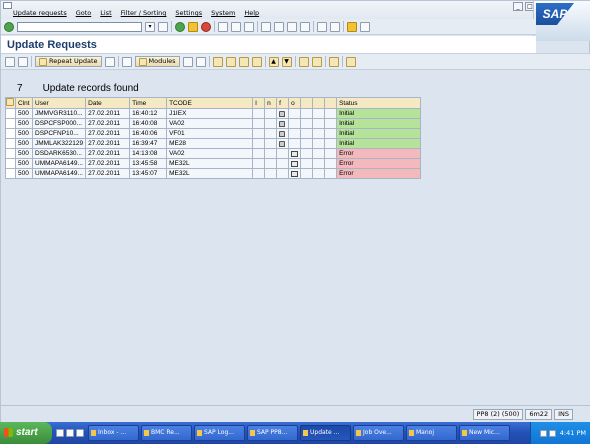 The image size is (590, 444). What do you see at coordinates (273, 61) in the screenshot?
I see `sort-ascending-icon: ▲` at bounding box center [273, 61].